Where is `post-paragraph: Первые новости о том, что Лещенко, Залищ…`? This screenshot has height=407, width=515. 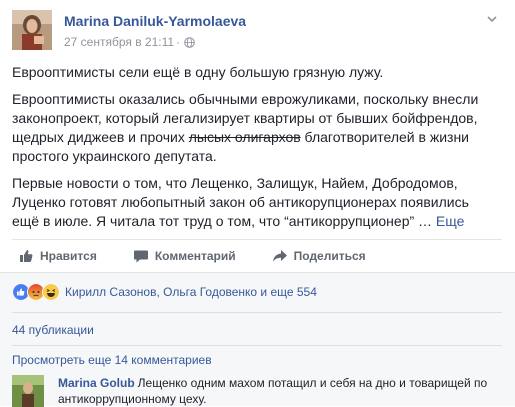
post-paragraph: Первые новости о том, что Лещенко, Залищ… is located at coordinates (255, 202).